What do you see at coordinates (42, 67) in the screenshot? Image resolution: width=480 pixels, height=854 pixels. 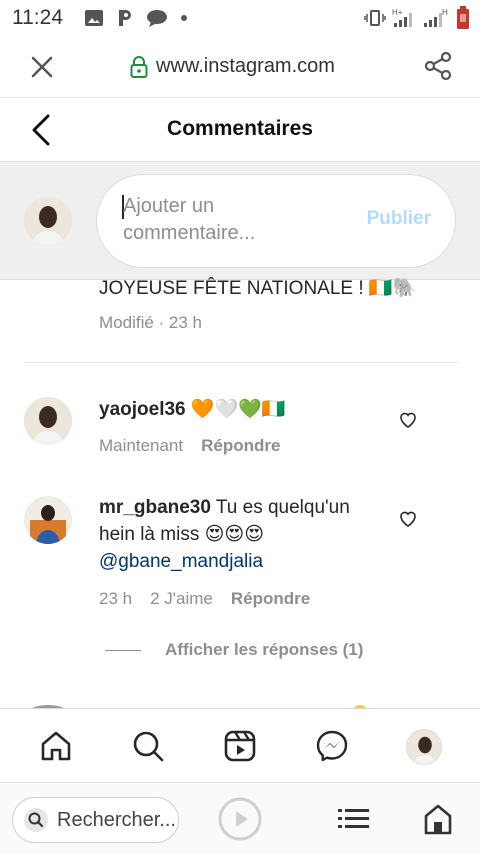 I see `close-icon` at bounding box center [42, 67].